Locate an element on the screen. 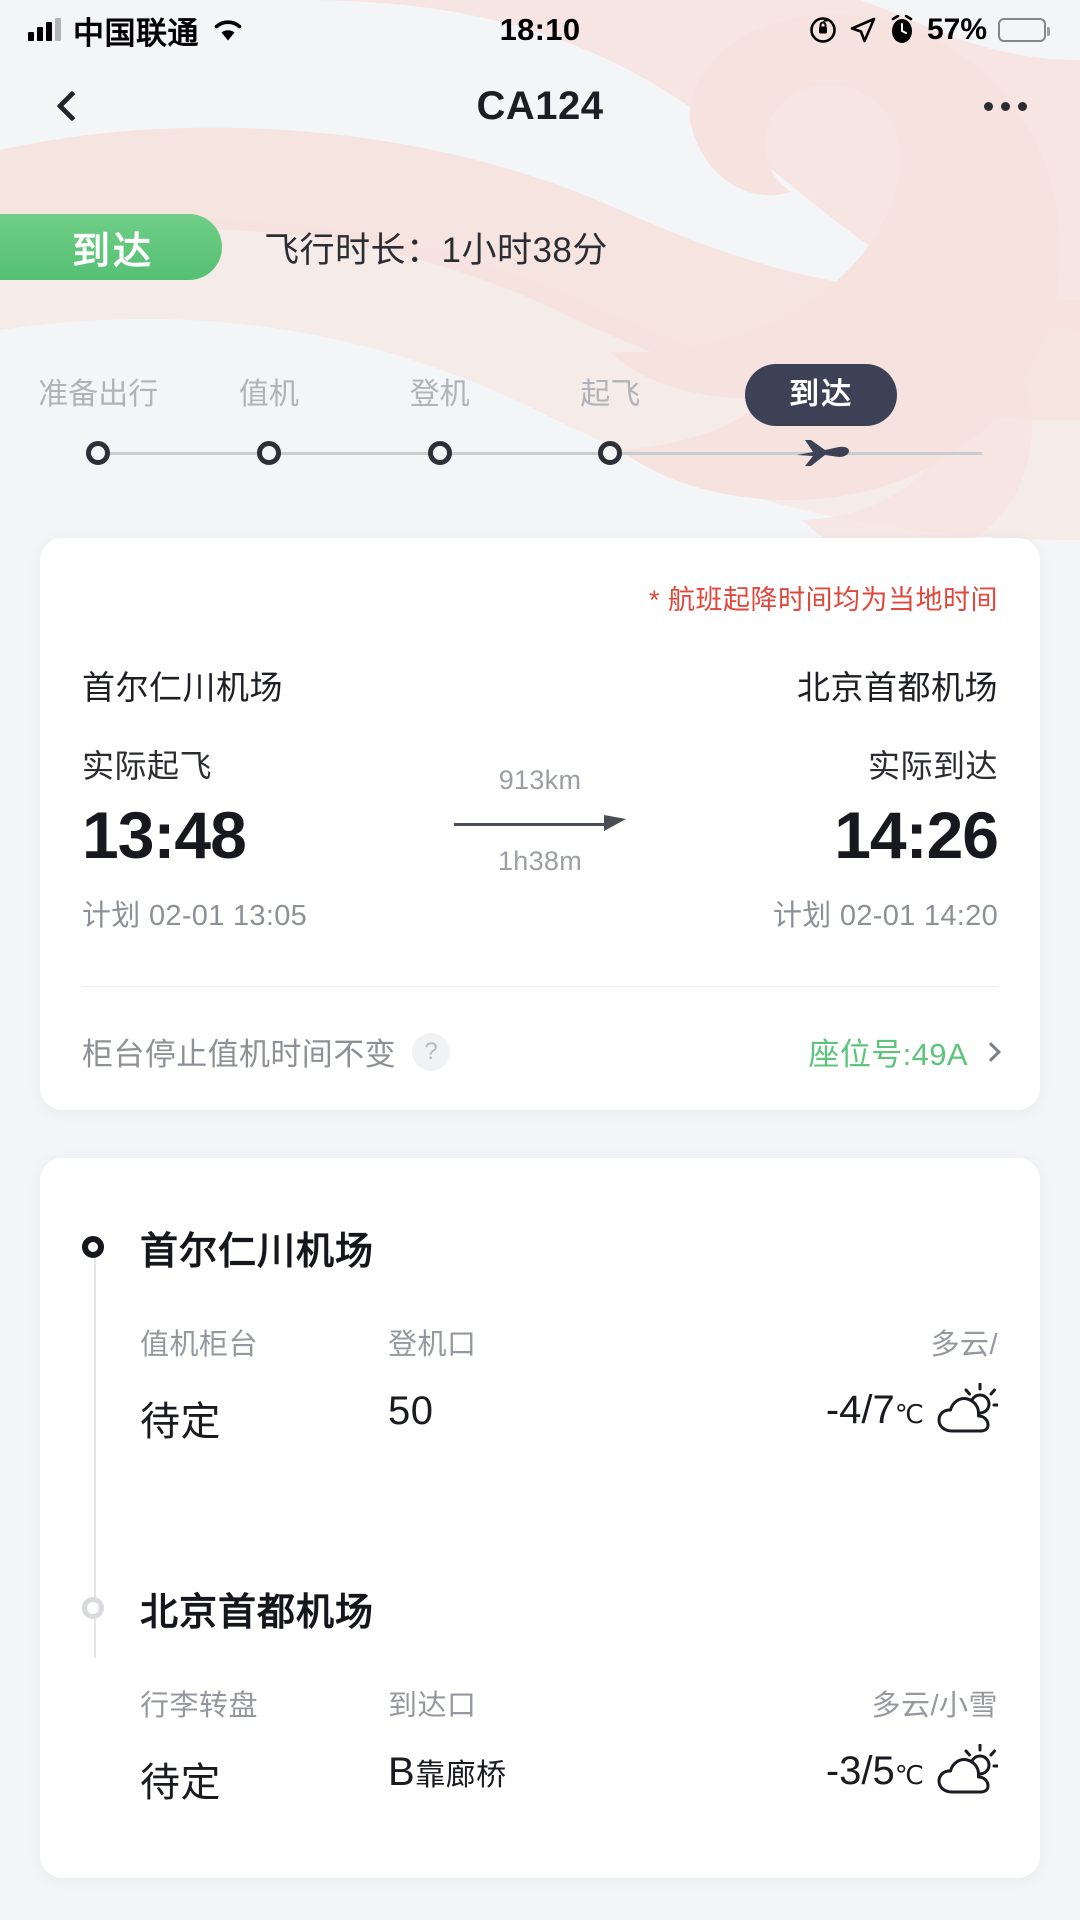 Image resolution: width=1080 pixels, height=1920 pixels. back-button is located at coordinates (72, 106).